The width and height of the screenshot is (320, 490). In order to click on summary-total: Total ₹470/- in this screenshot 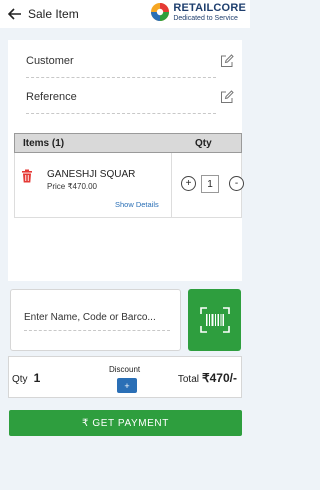, I will do `click(207, 378)`.